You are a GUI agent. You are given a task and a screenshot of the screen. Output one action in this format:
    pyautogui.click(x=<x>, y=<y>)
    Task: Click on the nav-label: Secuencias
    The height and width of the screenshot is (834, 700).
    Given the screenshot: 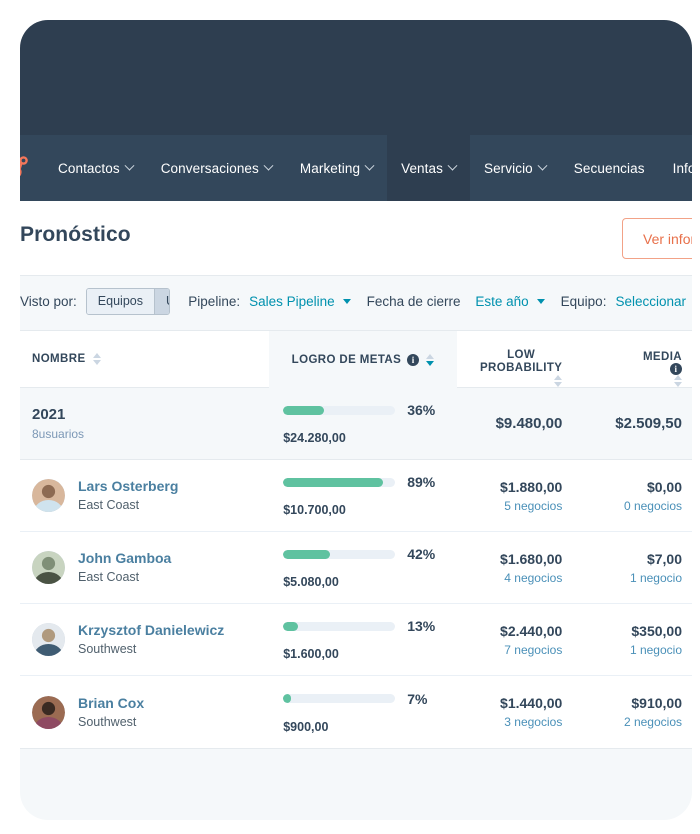 What is the action you would take?
    pyautogui.click(x=609, y=168)
    